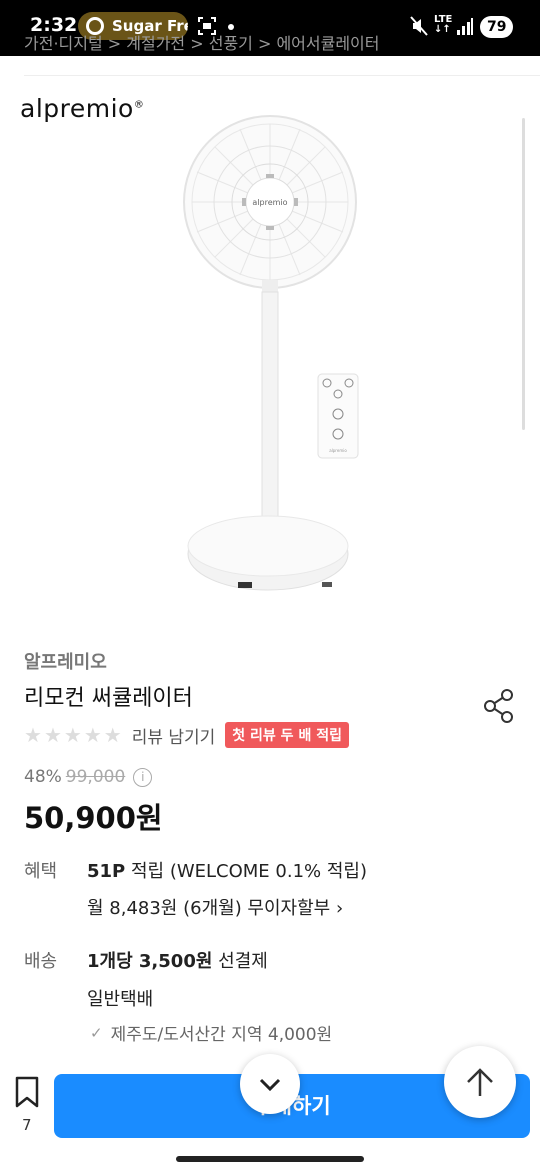 The width and height of the screenshot is (540, 1170). Describe the element at coordinates (143, 777) in the screenshot. I see `info-icon: i` at that location.